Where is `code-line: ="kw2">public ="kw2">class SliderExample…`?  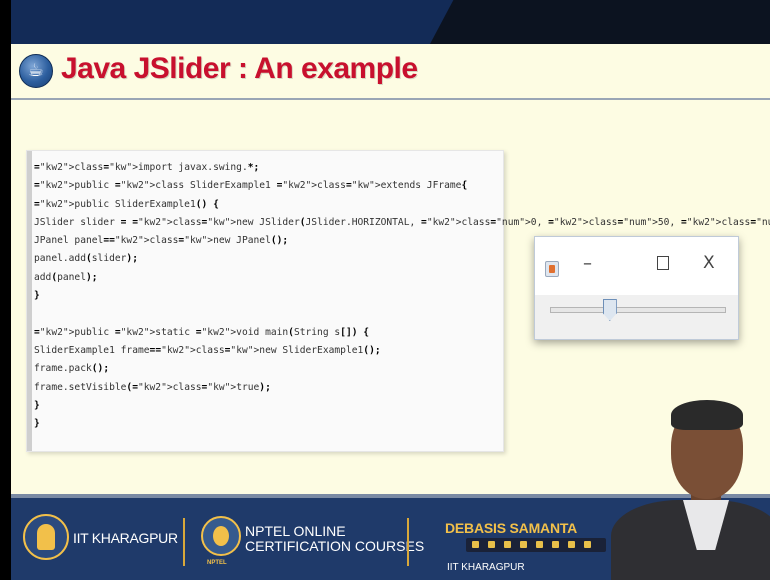 code-line: ="kw2">public ="kw2">class SliderExample… is located at coordinates (251, 186).